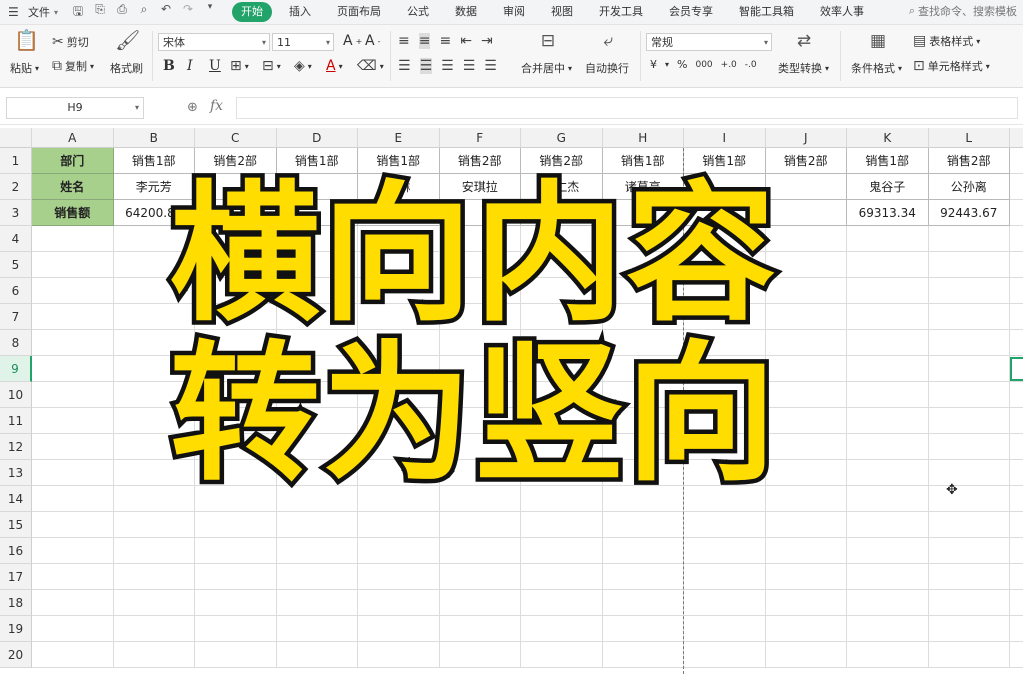 The width and height of the screenshot is (1023, 674). Describe the element at coordinates (806, 603) in the screenshot. I see `cell-J18` at that location.